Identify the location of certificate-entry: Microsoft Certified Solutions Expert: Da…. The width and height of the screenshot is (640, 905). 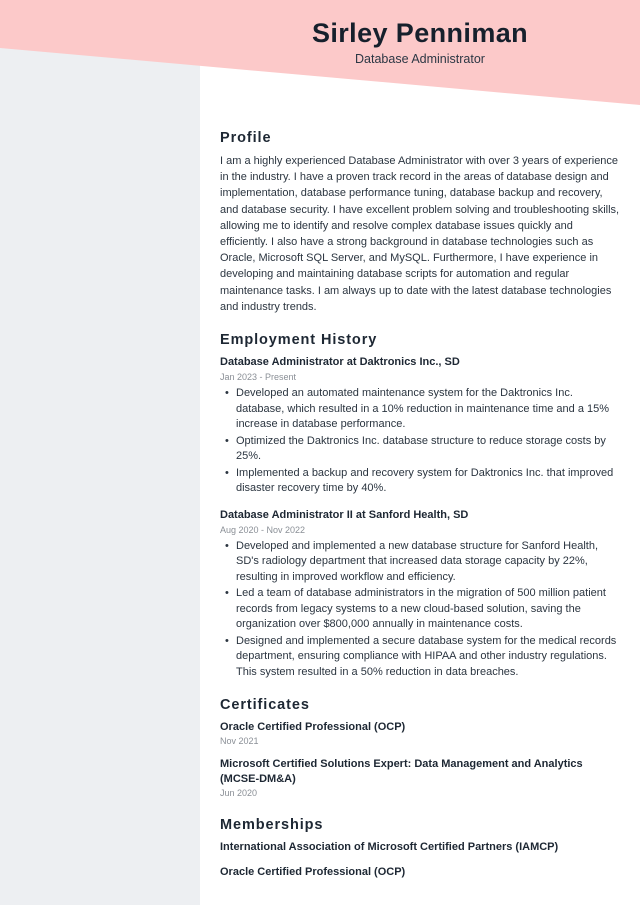
(420, 778).